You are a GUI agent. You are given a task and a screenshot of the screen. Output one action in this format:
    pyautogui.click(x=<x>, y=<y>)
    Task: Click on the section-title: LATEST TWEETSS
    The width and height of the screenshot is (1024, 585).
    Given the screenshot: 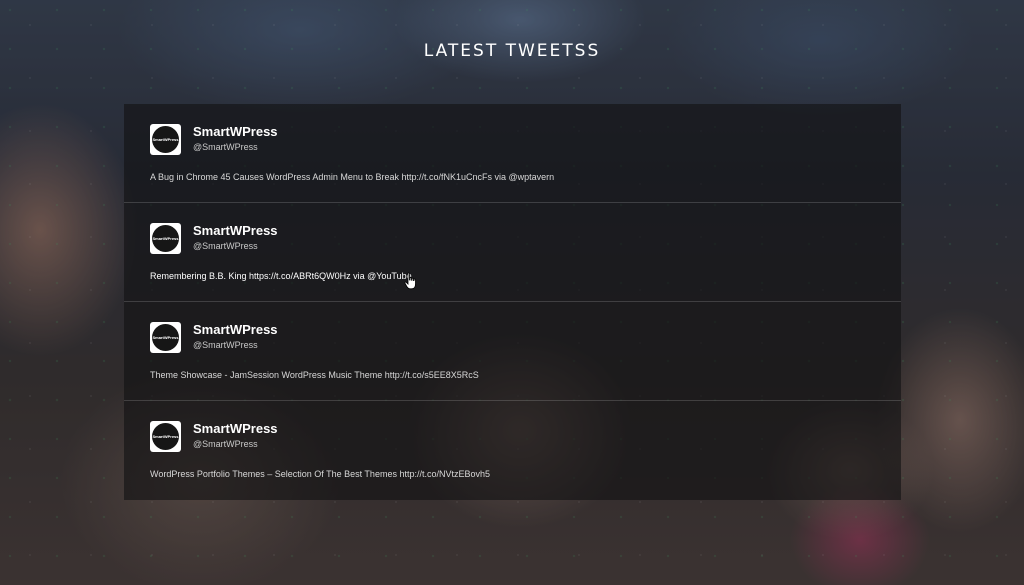 What is the action you would take?
    pyautogui.click(x=512, y=51)
    